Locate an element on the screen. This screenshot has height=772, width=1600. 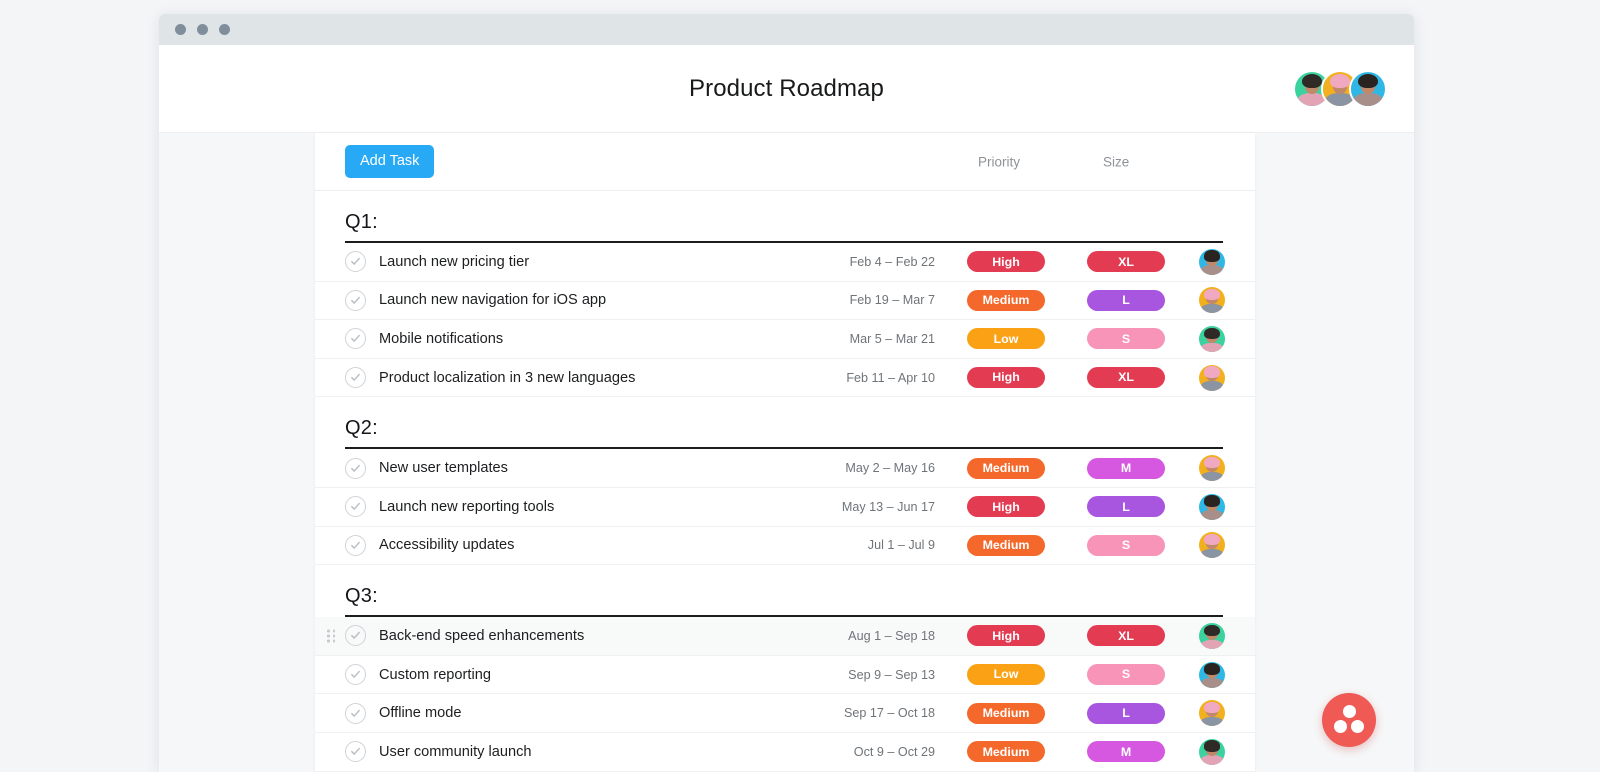
page-title: Product Roadmap is located at coordinates (786, 88).